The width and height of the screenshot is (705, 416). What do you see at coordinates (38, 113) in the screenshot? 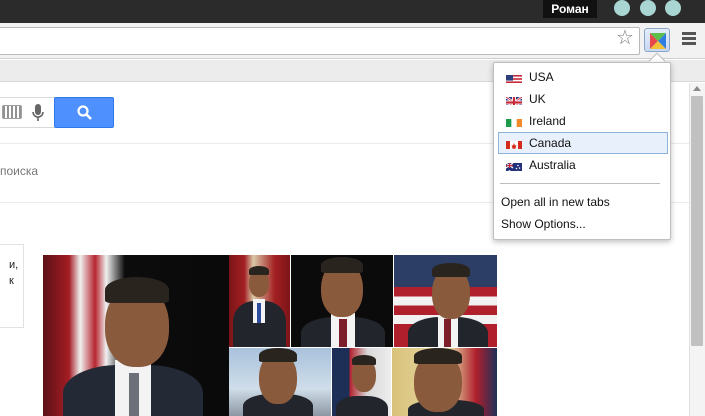
I see `microphone-icon` at bounding box center [38, 113].